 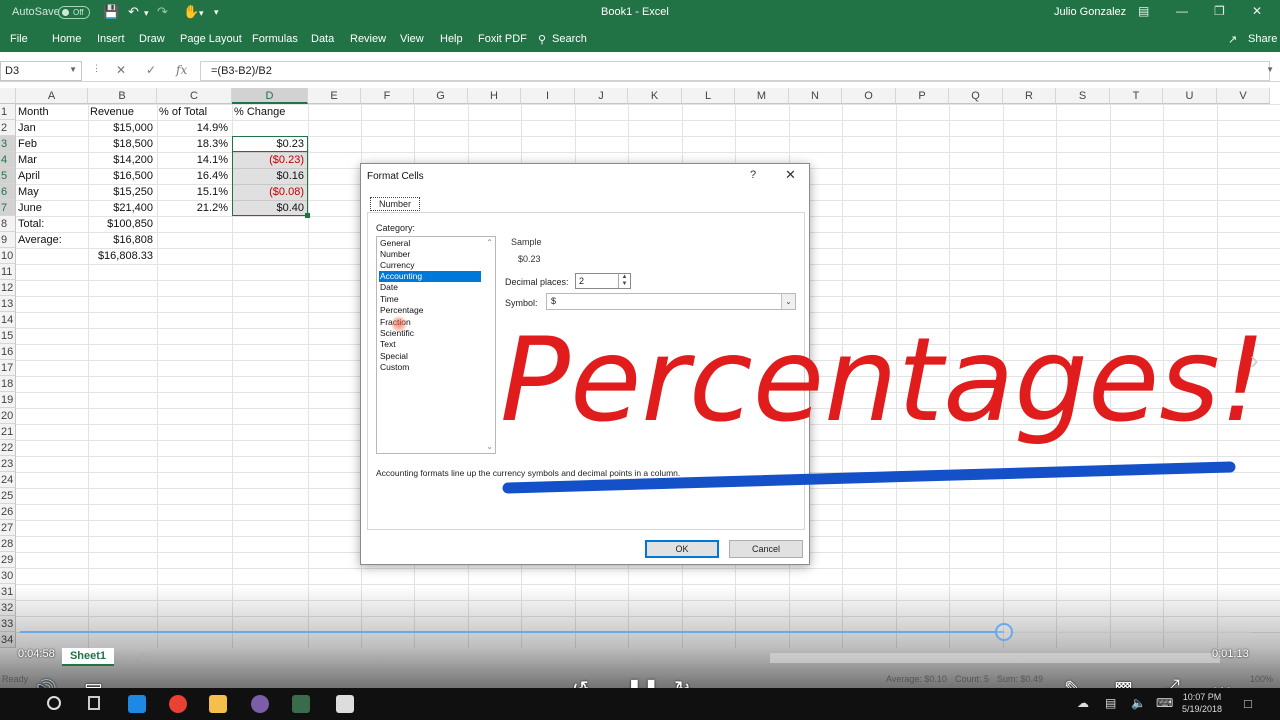 I want to click on customize-toolbar-icon: ▾, so click(x=216, y=12).